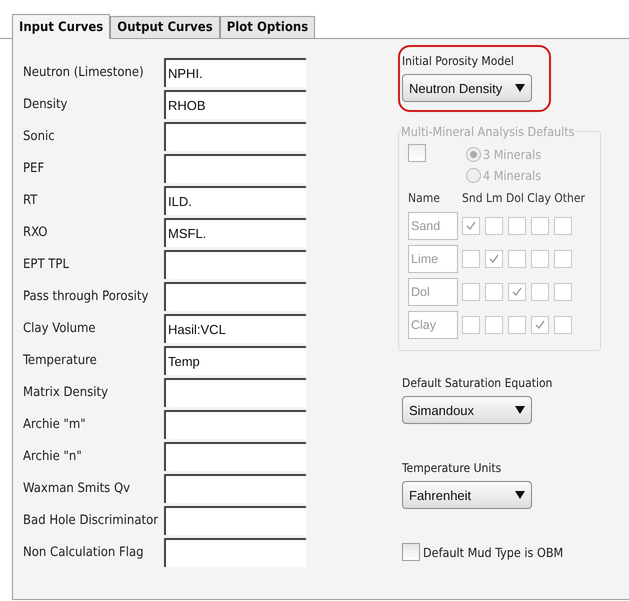 The height and width of the screenshot is (601, 629). I want to click on column-header: Snd Lm Dol Clay Other, so click(523, 198).